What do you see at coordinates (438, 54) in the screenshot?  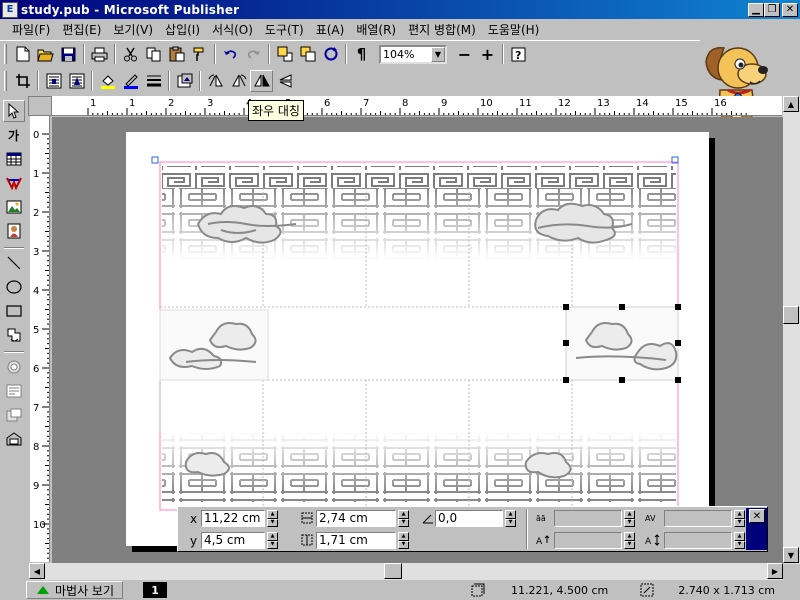 I see `chevron-down-icon: ▼` at bounding box center [438, 54].